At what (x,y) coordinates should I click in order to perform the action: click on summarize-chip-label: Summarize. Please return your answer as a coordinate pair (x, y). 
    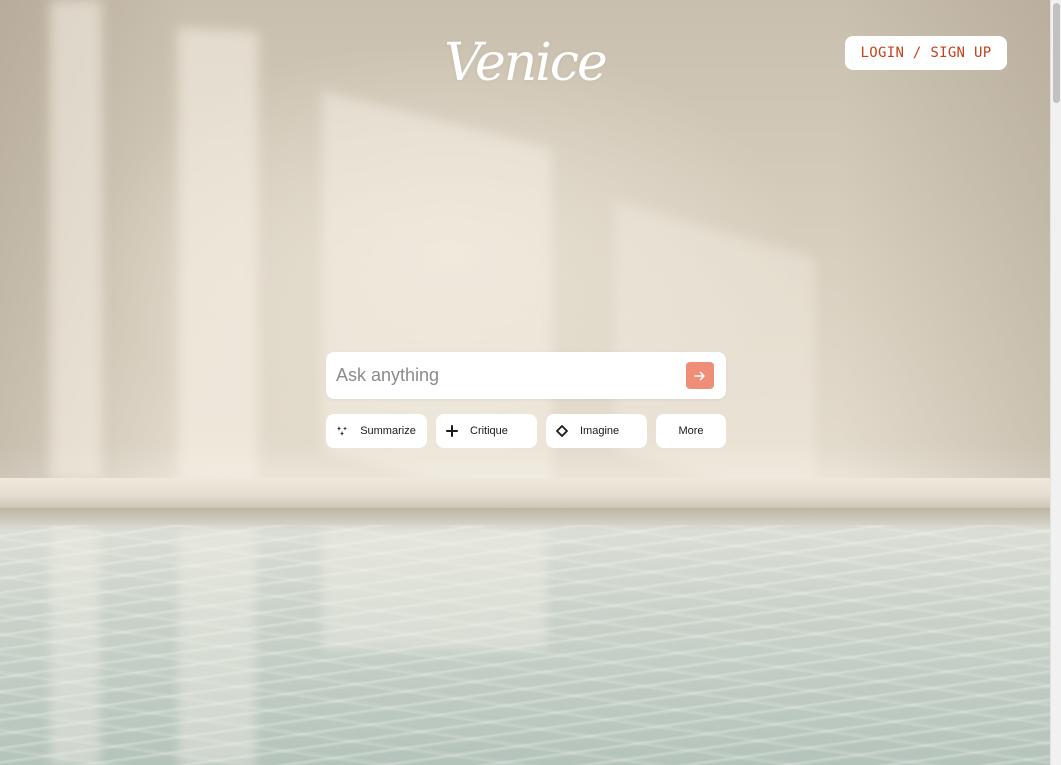
    Looking at the image, I should click on (388, 431).